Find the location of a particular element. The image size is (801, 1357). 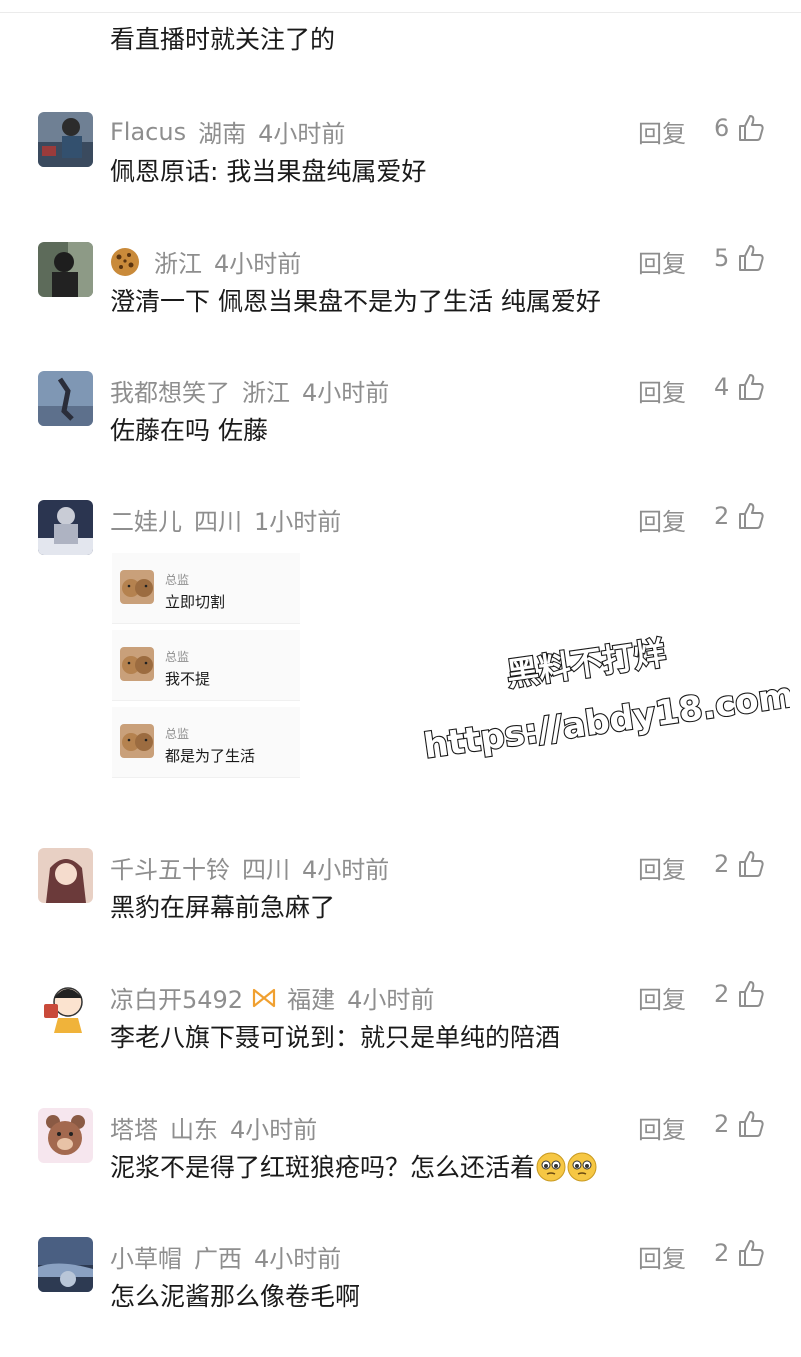

comment-meta: 二娃儿 四川 1小时前 is located at coordinates (225, 519).